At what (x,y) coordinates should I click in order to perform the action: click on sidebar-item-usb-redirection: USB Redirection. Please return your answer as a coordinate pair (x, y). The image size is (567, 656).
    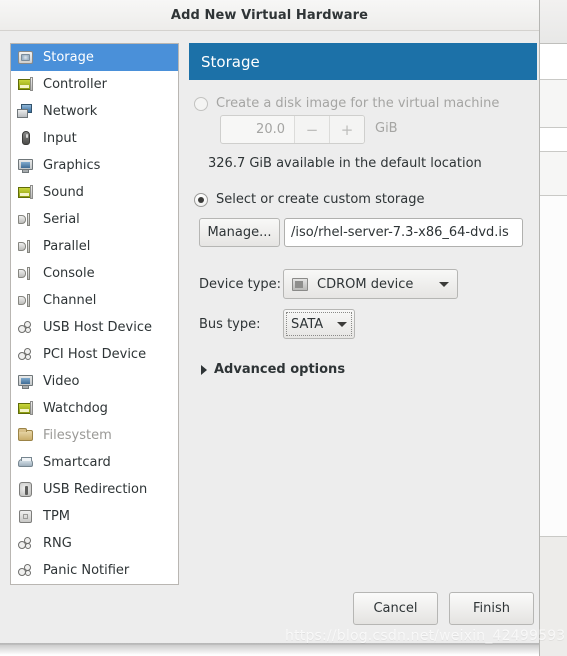
    Looking at the image, I should click on (94, 489).